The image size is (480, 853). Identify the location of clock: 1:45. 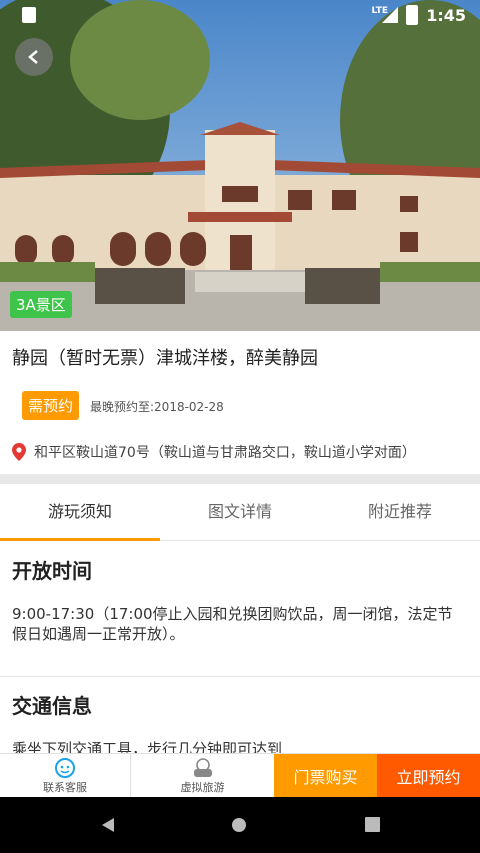
(446, 15).